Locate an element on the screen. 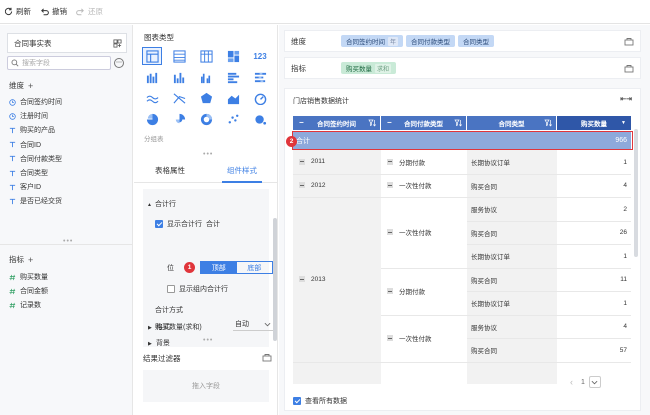  resize-handle-mid: ••• is located at coordinates (208, 154).